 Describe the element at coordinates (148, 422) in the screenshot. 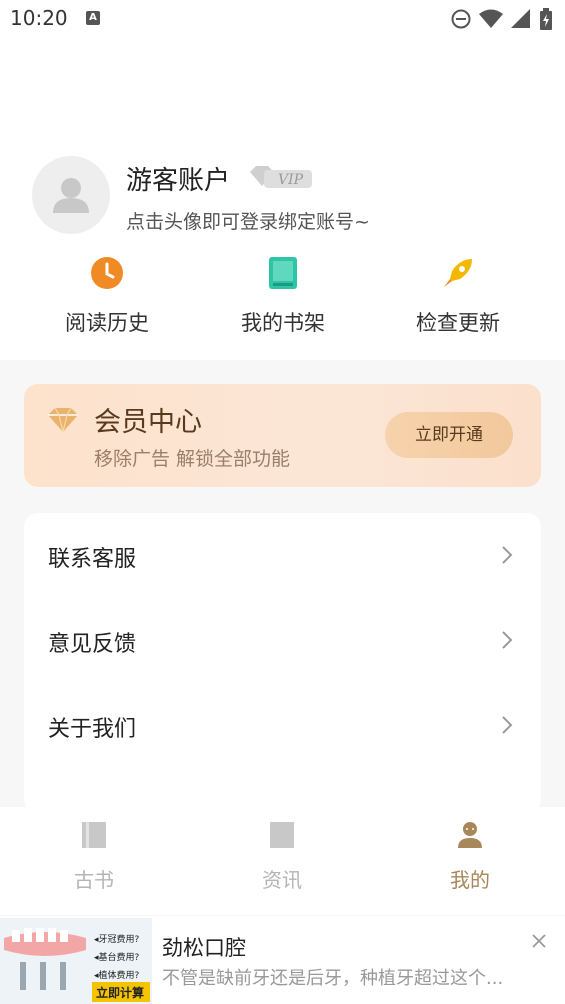

I see `member-title: 会员中心` at that location.